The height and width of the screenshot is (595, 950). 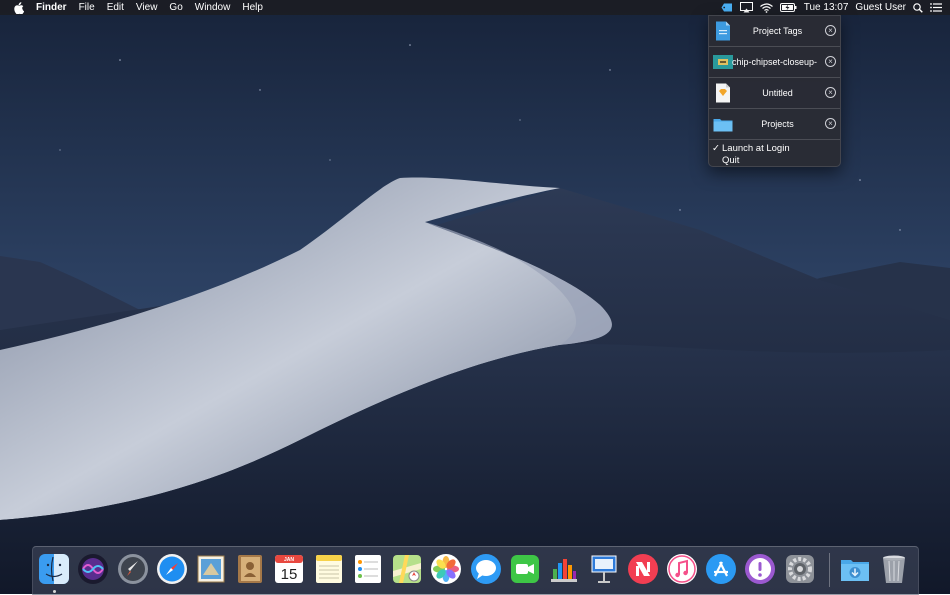 I want to click on feedback-icon, so click(x=760, y=569).